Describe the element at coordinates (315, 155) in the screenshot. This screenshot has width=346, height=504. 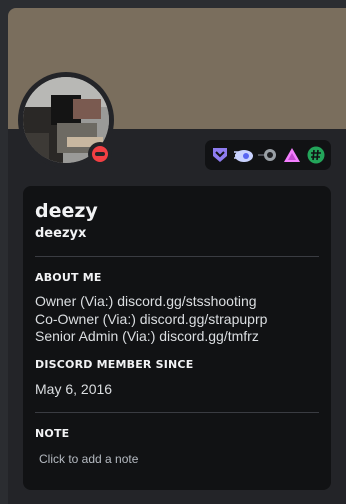
I see `hashtag-icon` at that location.